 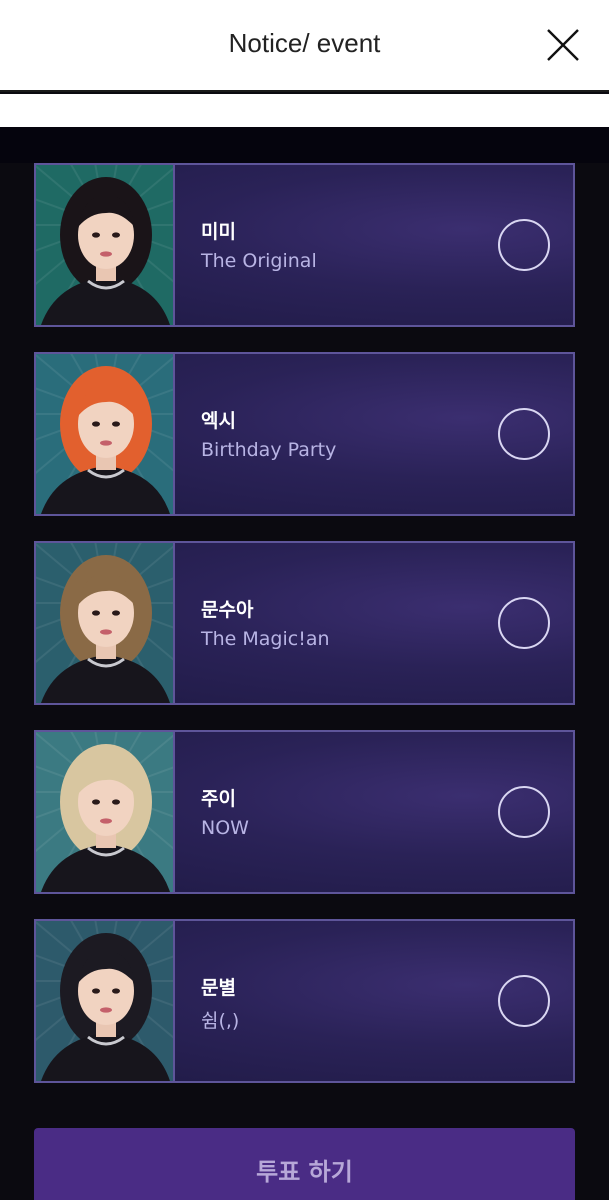 What do you see at coordinates (304, 145) in the screenshot?
I see `top-dark-band` at bounding box center [304, 145].